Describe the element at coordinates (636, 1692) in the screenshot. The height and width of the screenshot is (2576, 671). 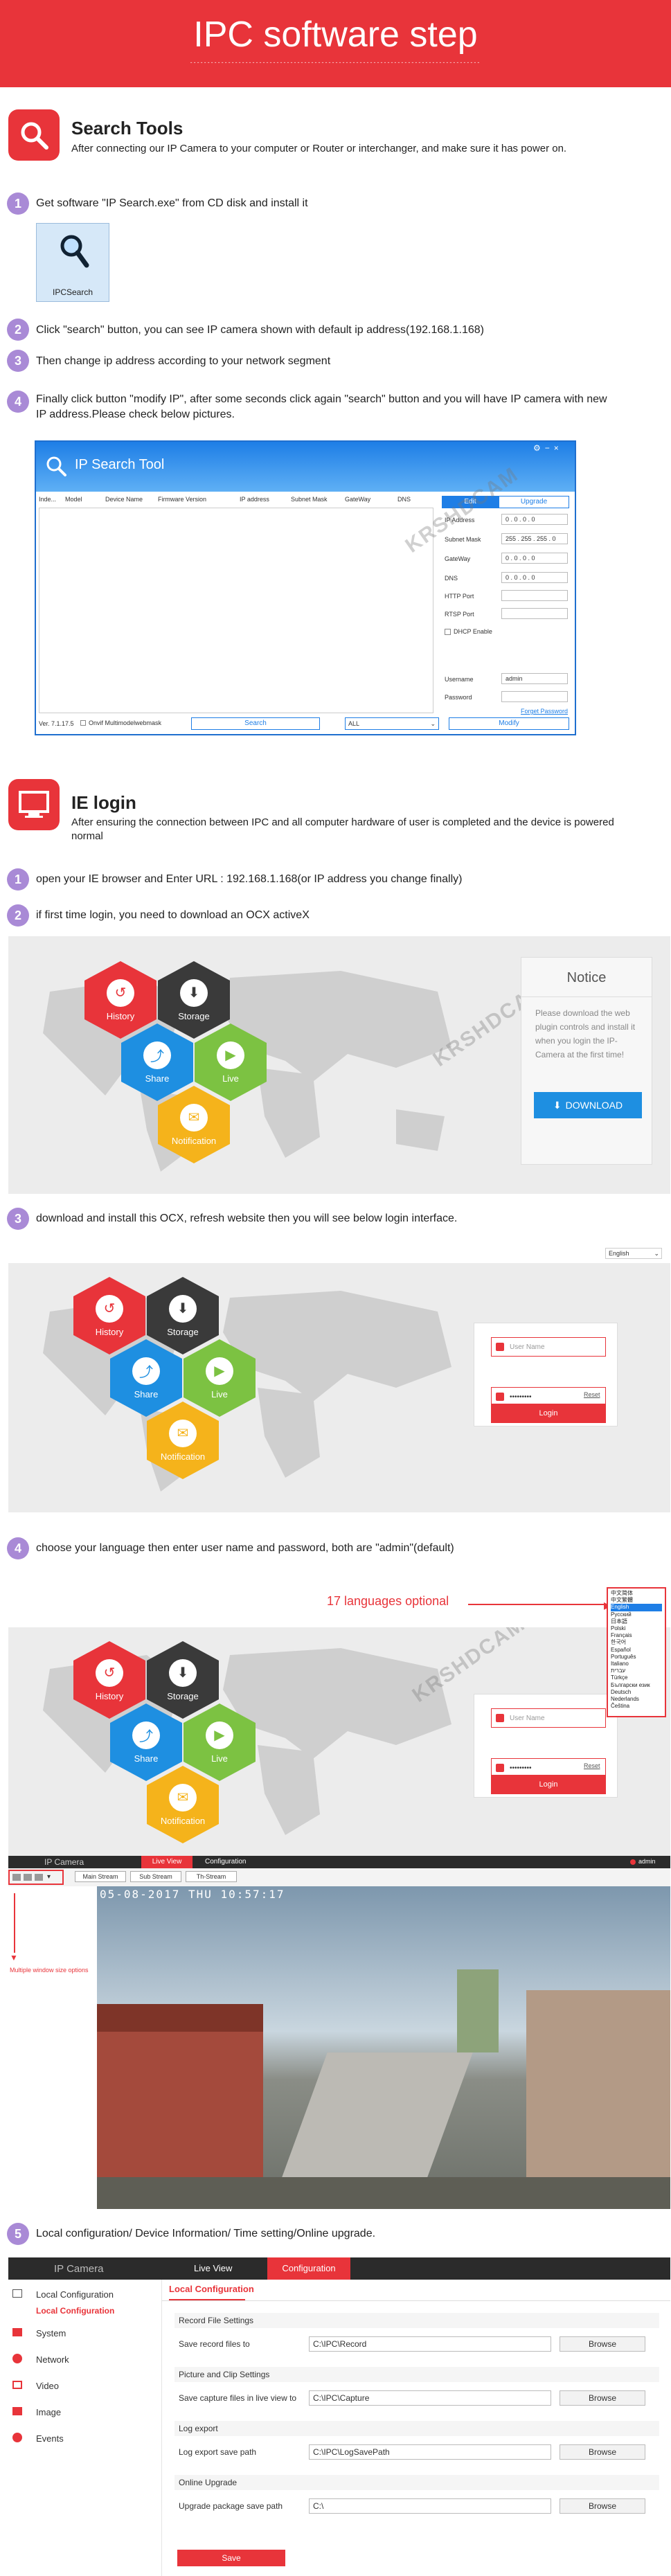
I see `language-option: Deutsch` at that location.